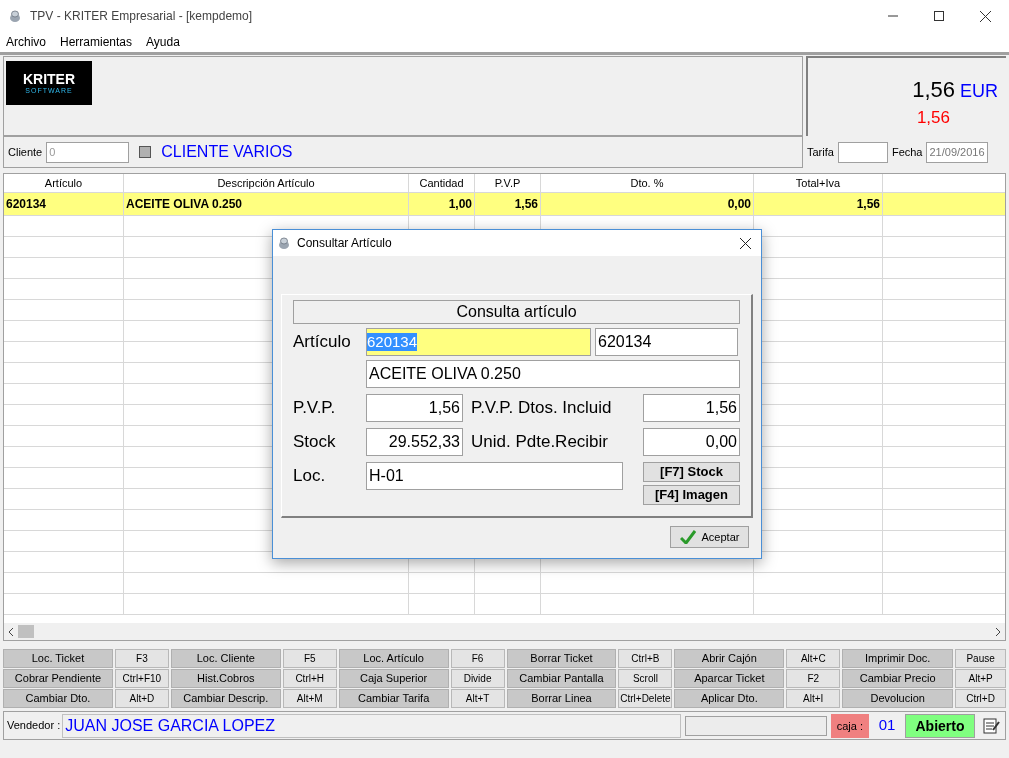 The image size is (1009, 758). I want to click on status-indicator: Abierto, so click(940, 725).